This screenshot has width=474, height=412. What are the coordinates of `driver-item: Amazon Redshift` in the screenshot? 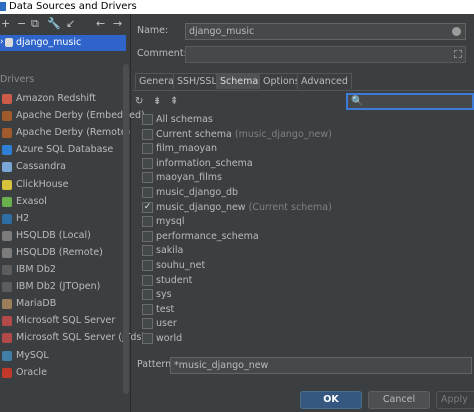 It's located at (61, 99).